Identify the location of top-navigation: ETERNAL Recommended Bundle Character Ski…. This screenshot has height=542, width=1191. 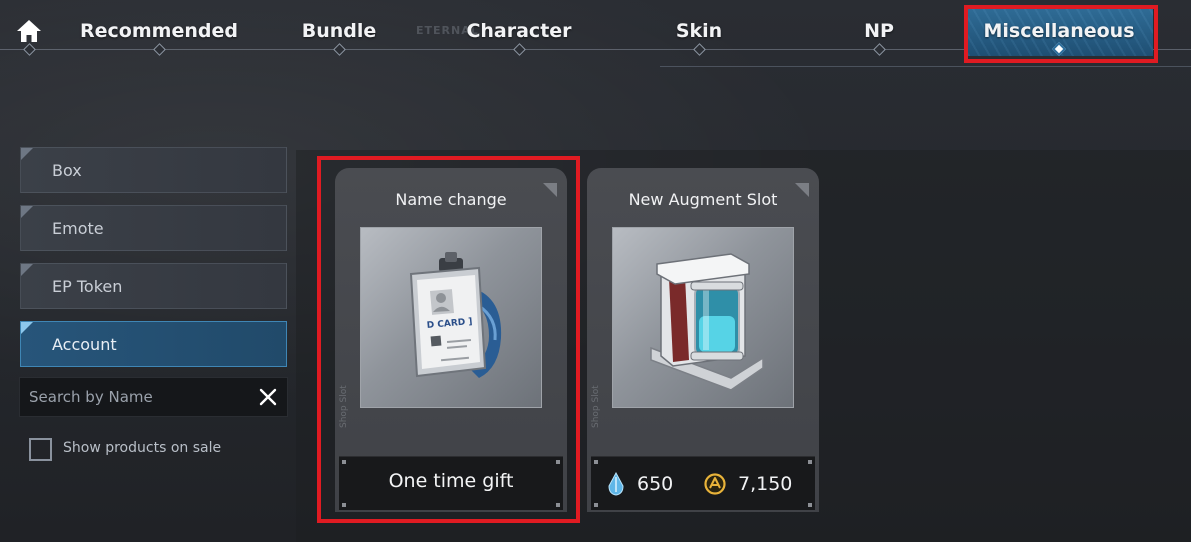
(595, 33).